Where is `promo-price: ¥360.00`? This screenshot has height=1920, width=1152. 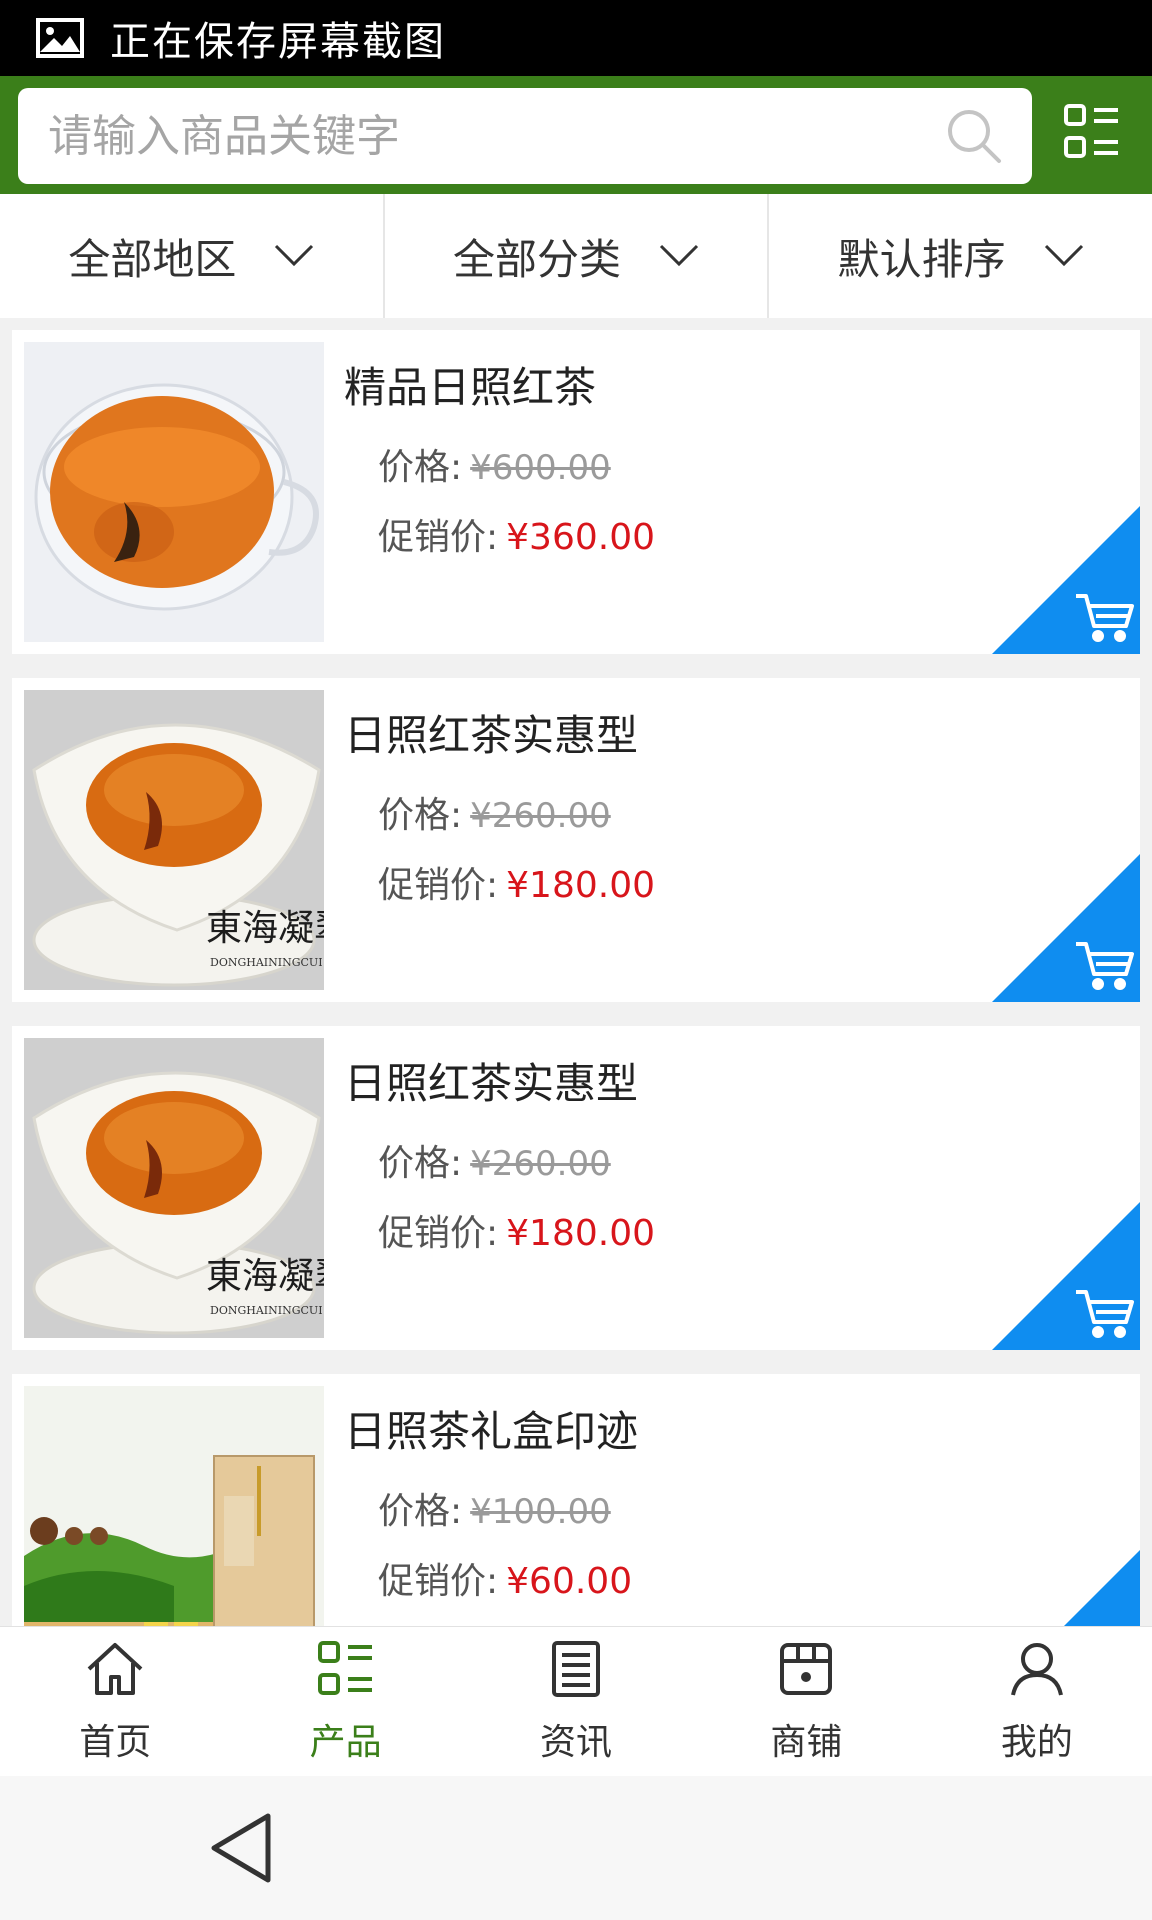 promo-price: ¥360.00 is located at coordinates (581, 537).